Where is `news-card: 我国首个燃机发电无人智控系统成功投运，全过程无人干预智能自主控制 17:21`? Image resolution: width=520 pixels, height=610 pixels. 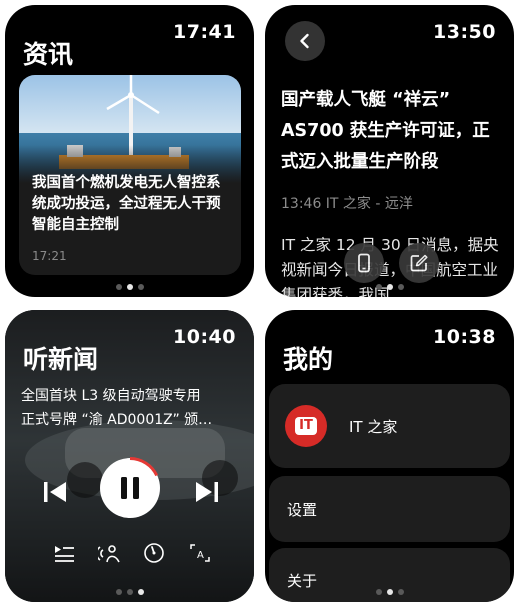
news-card: 我国首个燃机发电无人智控系统成功投运，全过程无人干预智能自主控制 17:21 is located at coordinates (130, 175).